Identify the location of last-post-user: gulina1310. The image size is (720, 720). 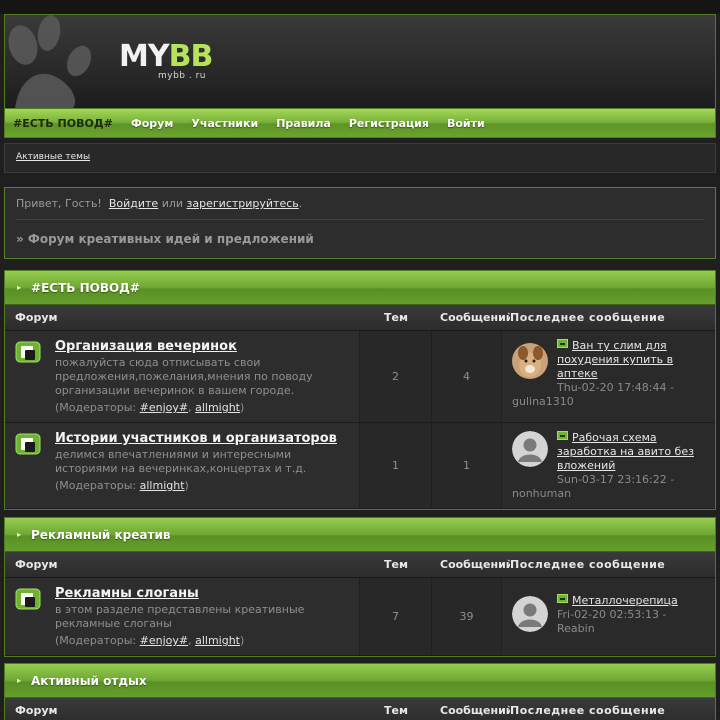
(608, 401).